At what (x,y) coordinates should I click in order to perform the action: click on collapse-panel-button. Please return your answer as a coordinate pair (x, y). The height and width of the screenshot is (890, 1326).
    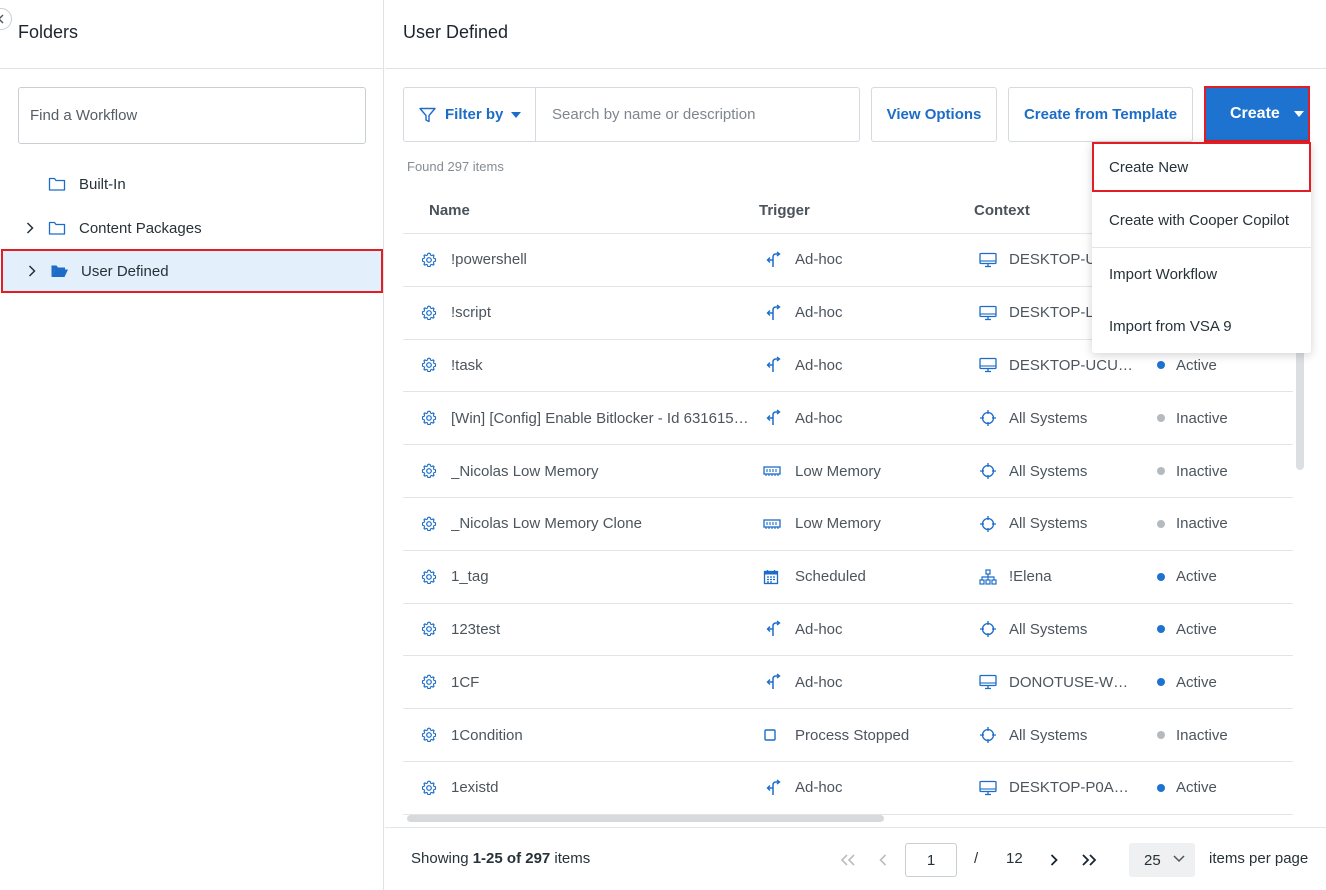
    Looking at the image, I should click on (6, 19).